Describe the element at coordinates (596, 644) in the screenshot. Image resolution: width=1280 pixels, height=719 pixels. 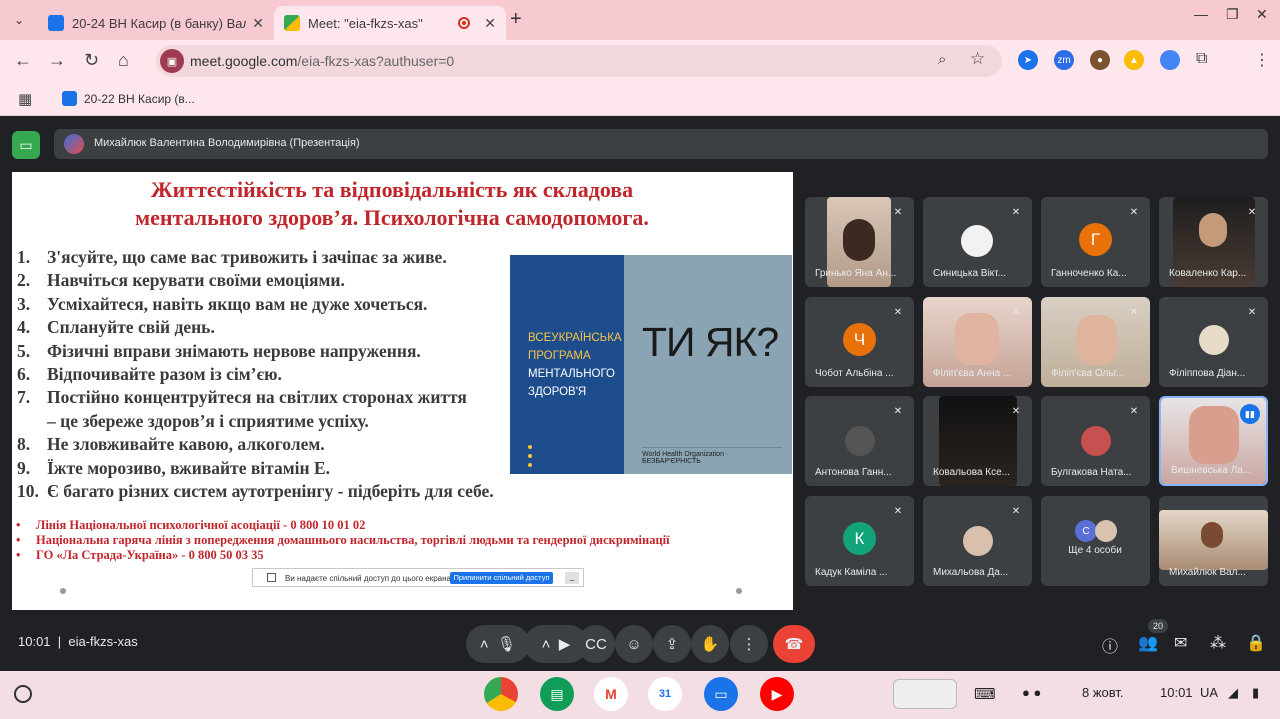
I see `captions-button: CC` at that location.